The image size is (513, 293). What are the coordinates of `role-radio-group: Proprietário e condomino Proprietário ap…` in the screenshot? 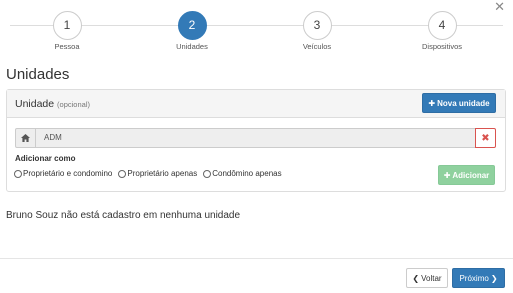 It's located at (148, 173).